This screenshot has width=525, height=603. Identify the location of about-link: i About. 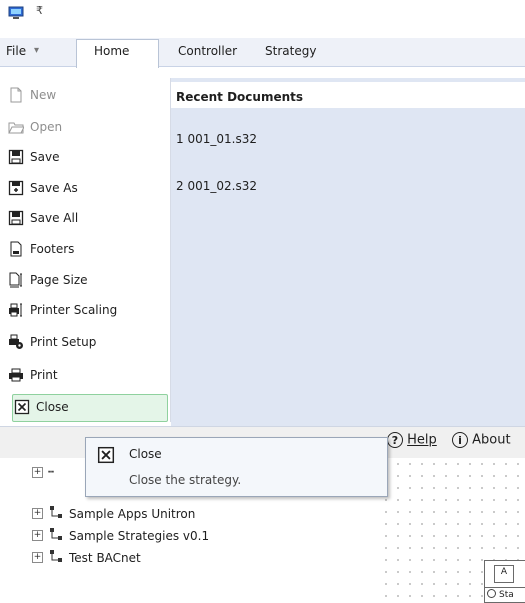
(481, 440).